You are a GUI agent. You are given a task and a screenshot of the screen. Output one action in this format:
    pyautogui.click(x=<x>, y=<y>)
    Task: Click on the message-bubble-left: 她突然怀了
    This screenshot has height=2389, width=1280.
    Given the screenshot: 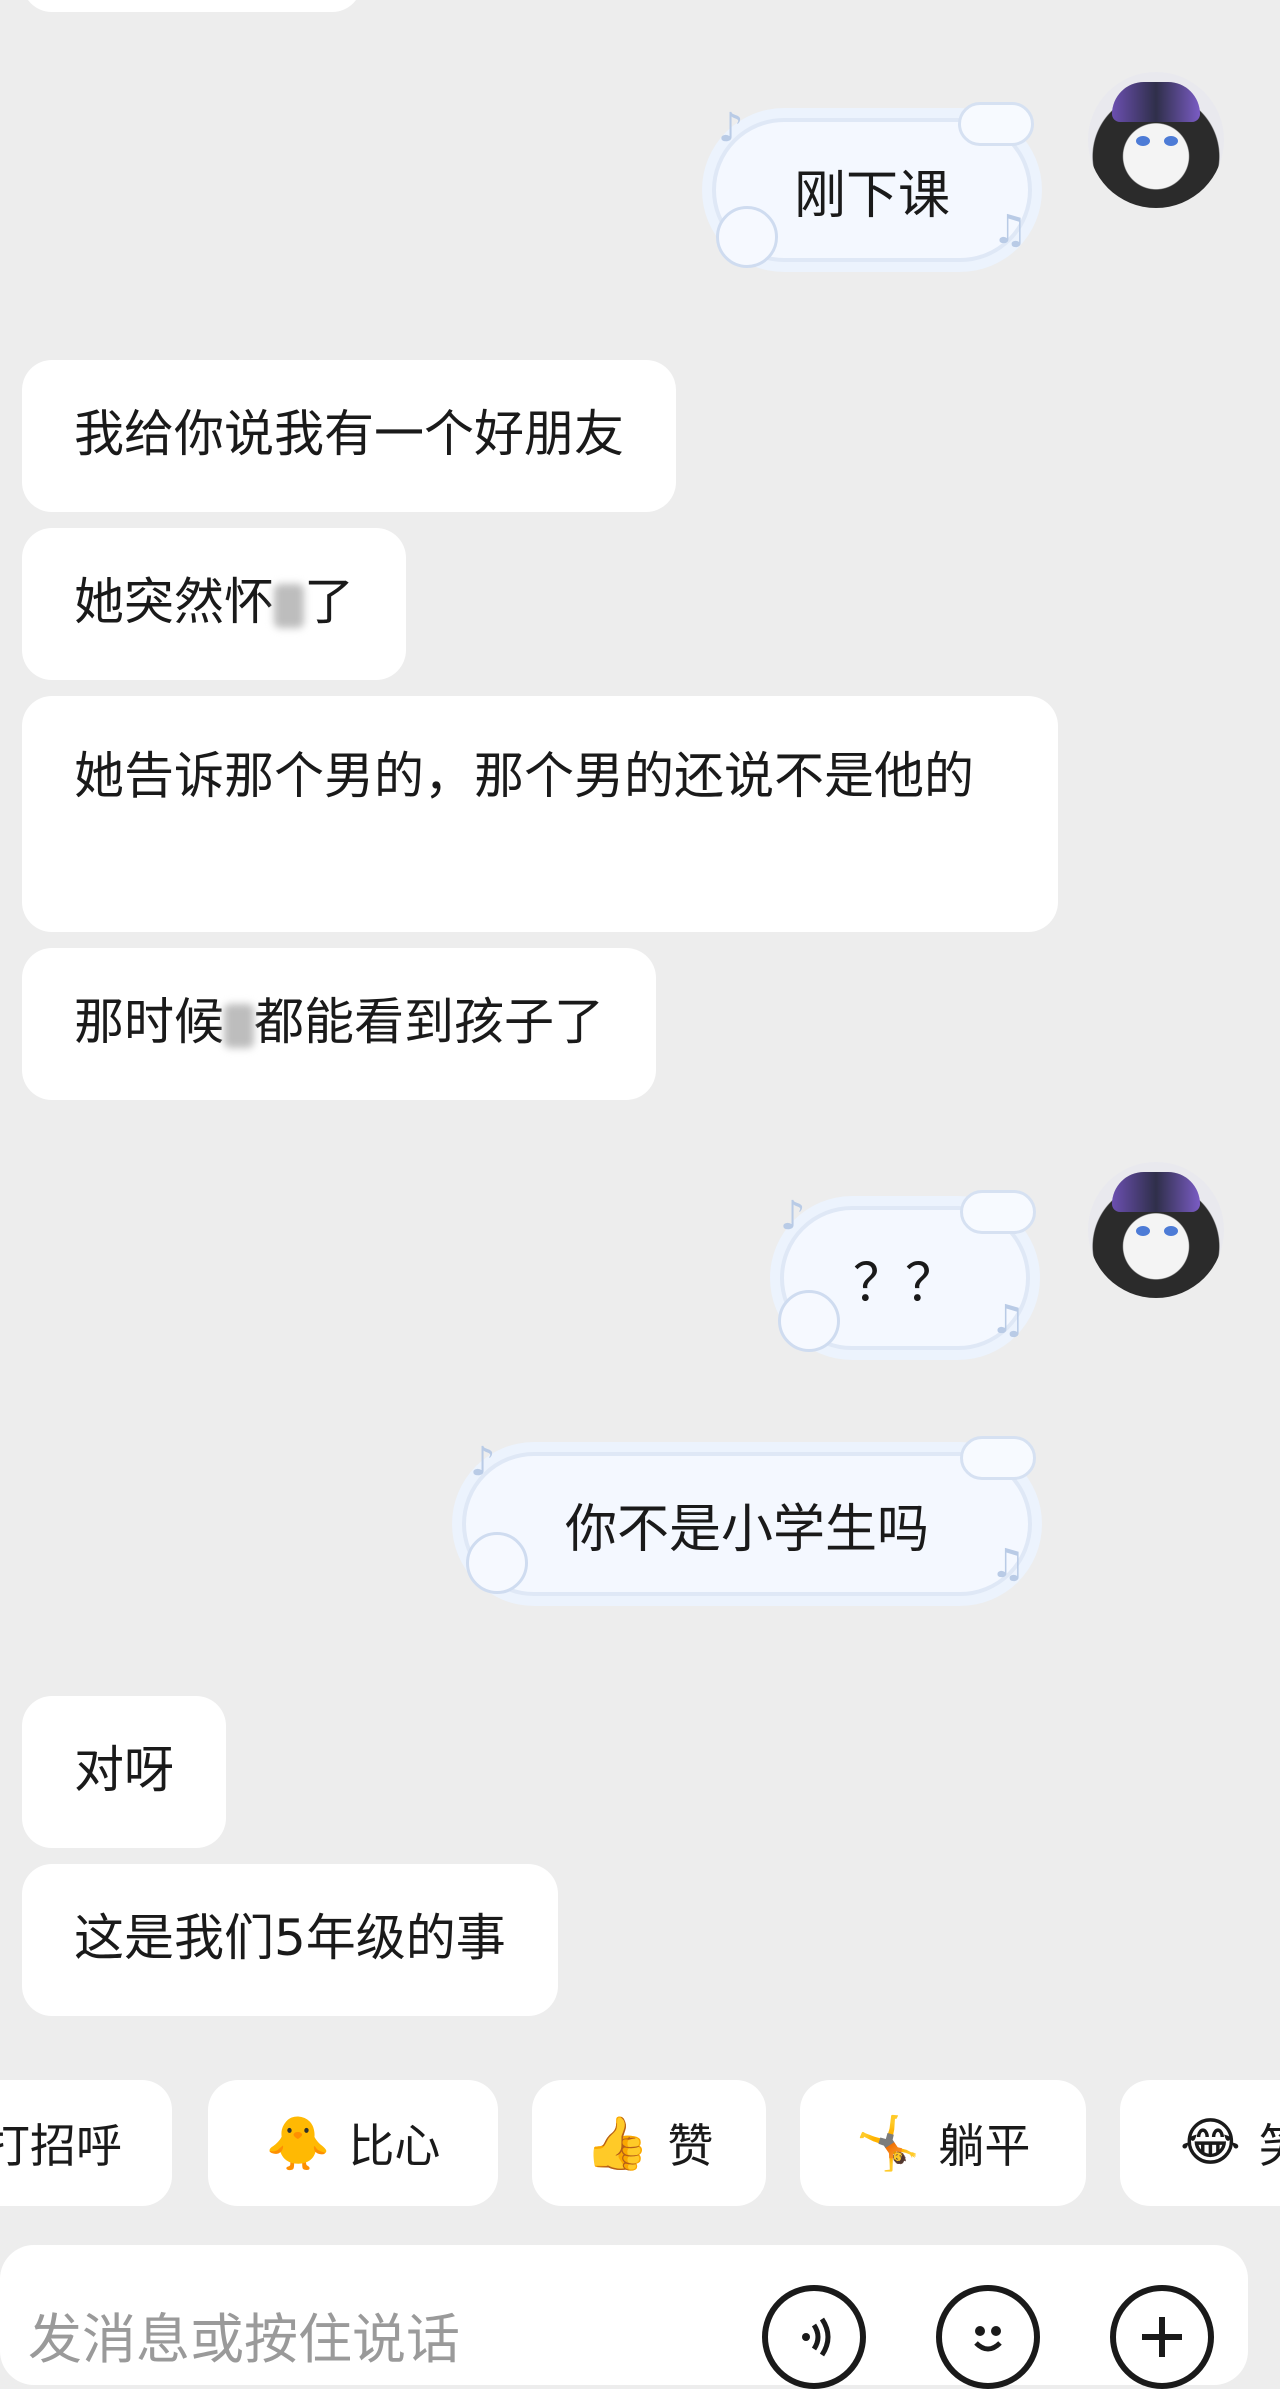 What is the action you would take?
    pyautogui.click(x=214, y=604)
    